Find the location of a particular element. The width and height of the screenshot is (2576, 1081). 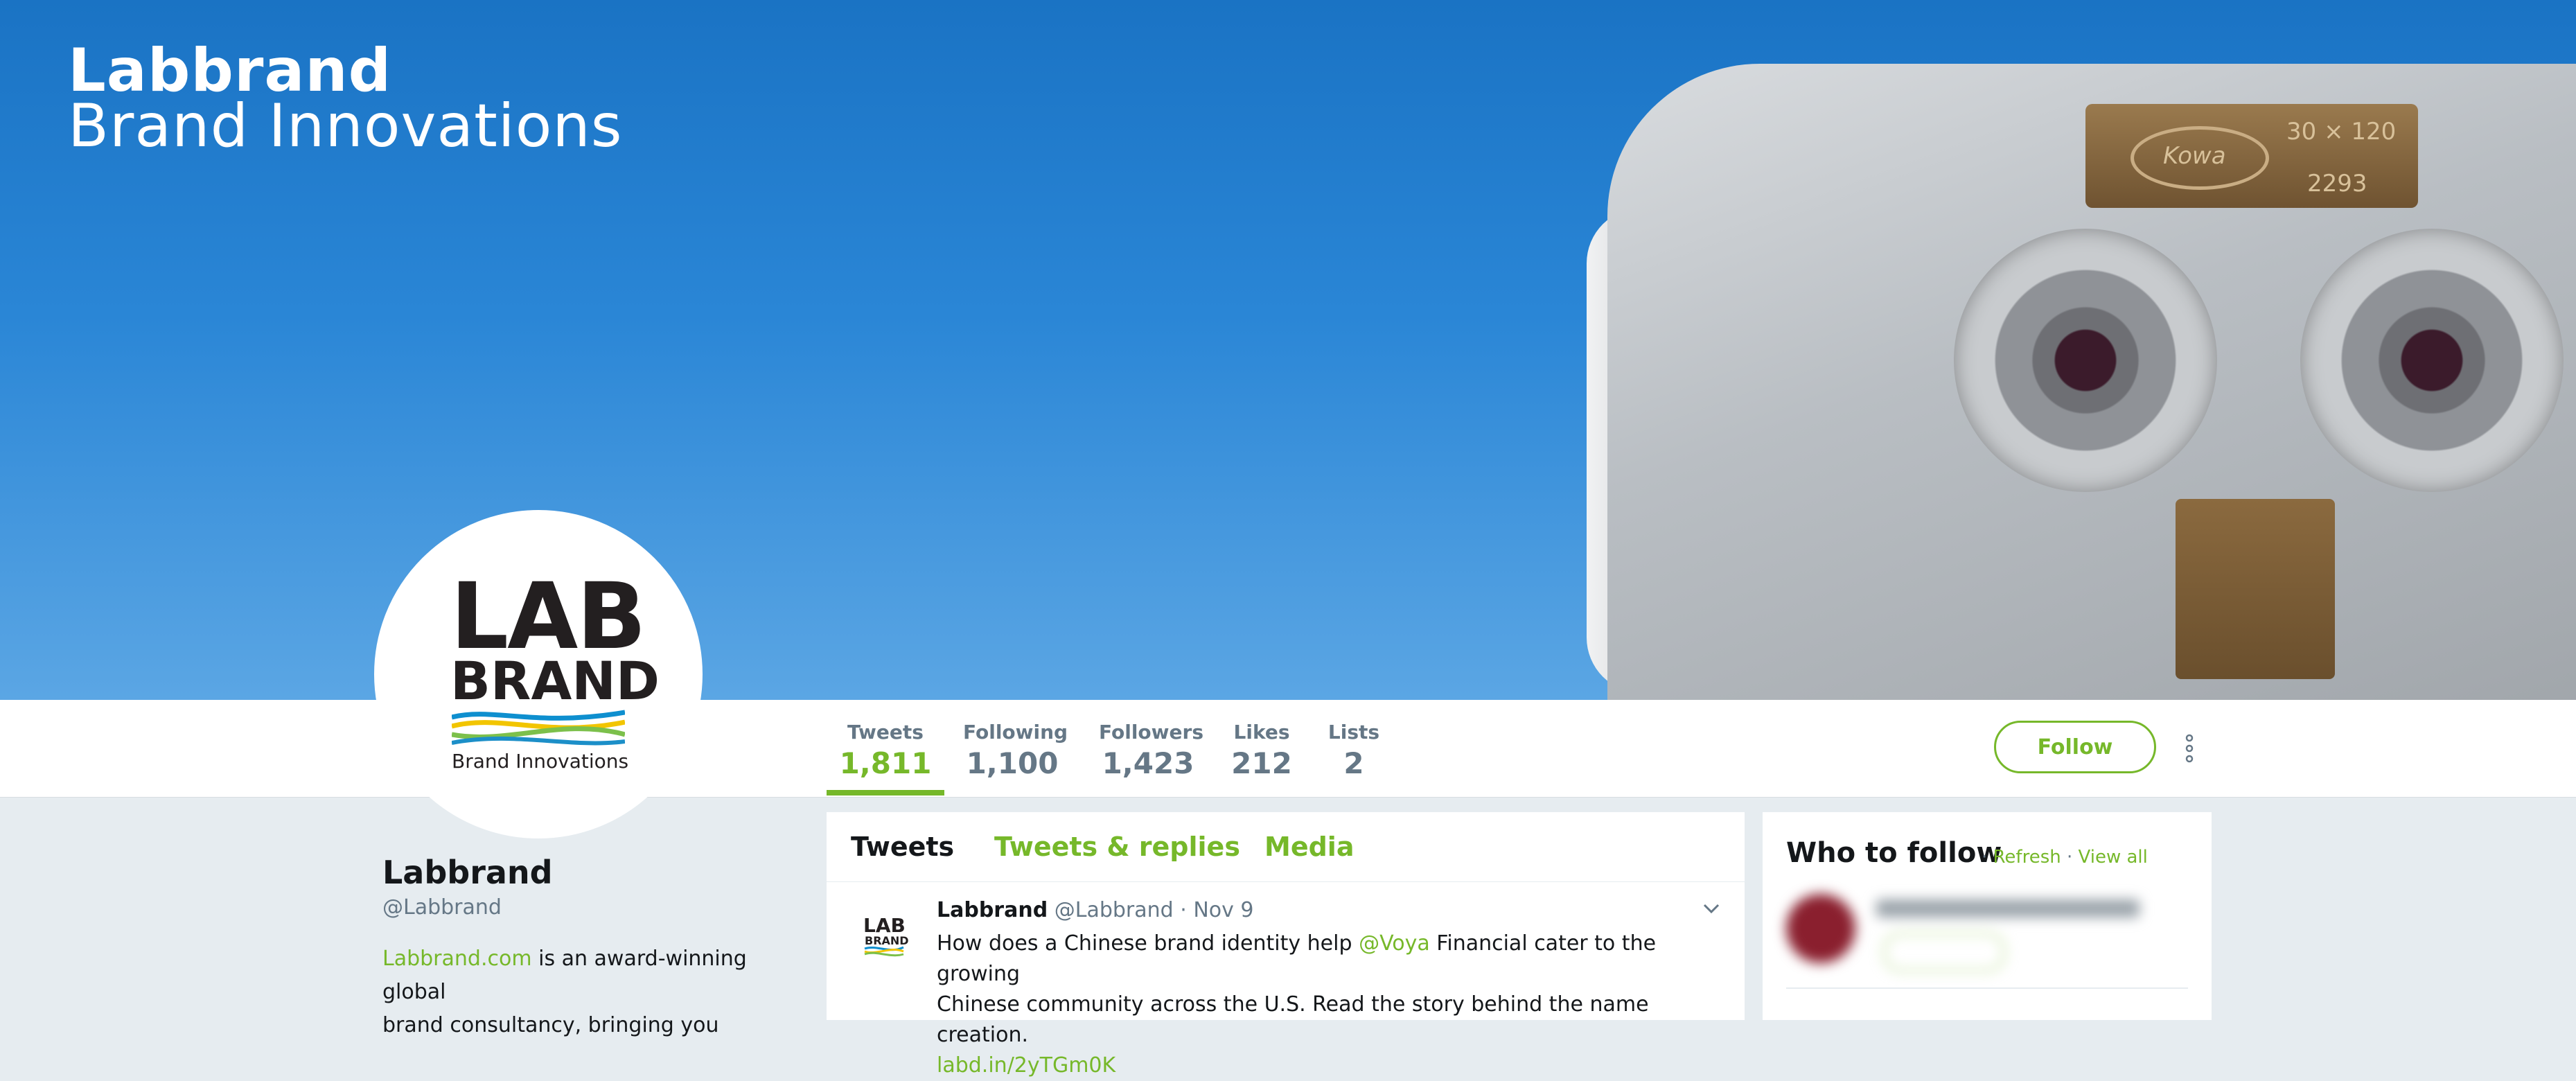

stat-followers: Followers 1,423 is located at coordinates (1151, 750).